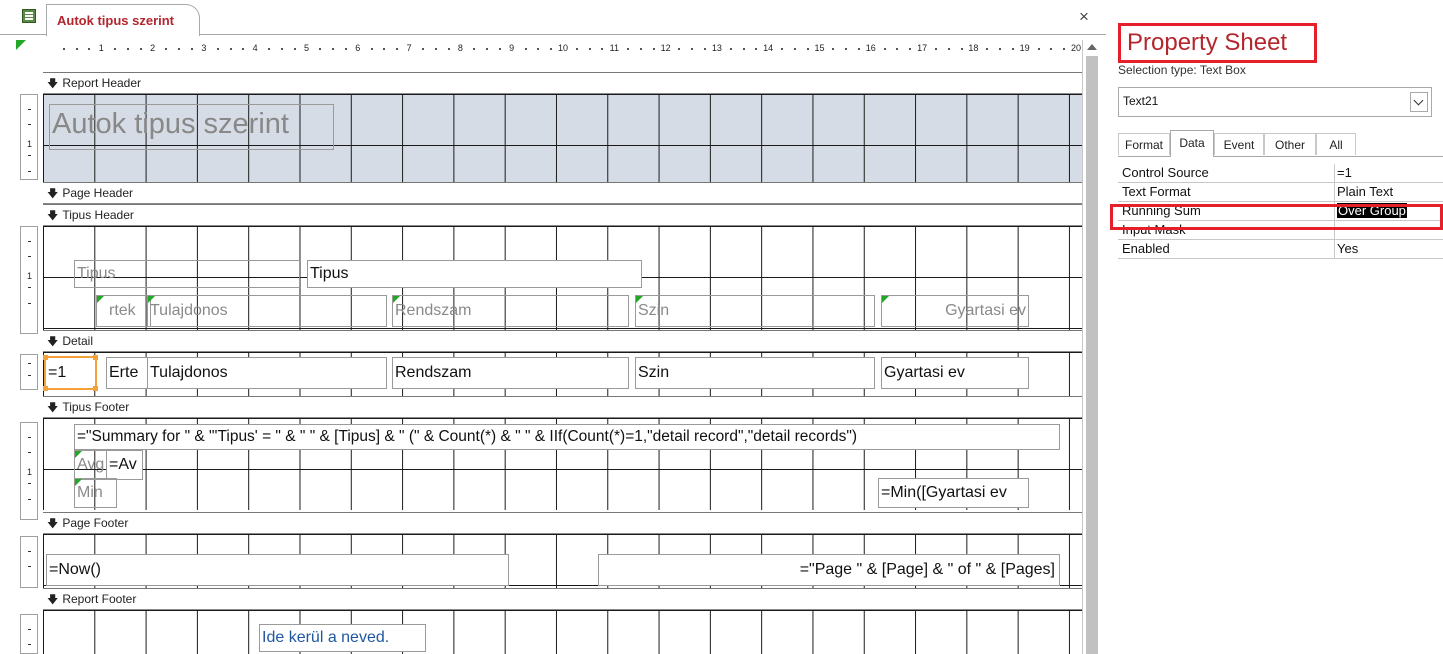 The width and height of the screenshot is (1443, 654). Describe the element at coordinates (510, 311) in the screenshot. I see `rendszam-label: Rendszam` at that location.